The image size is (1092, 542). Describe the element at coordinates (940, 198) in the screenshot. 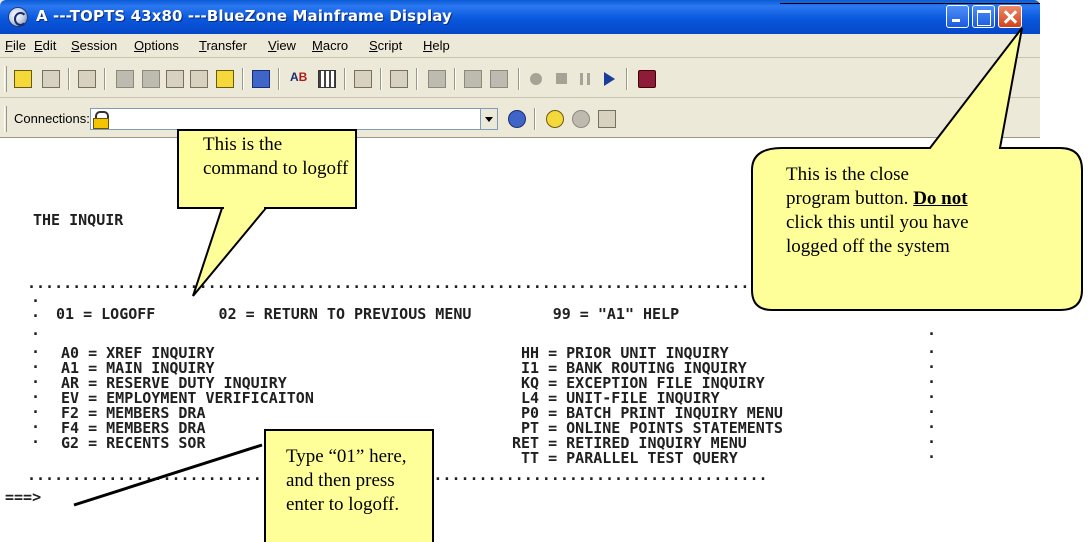

I see `do-not-warning: Do not` at that location.